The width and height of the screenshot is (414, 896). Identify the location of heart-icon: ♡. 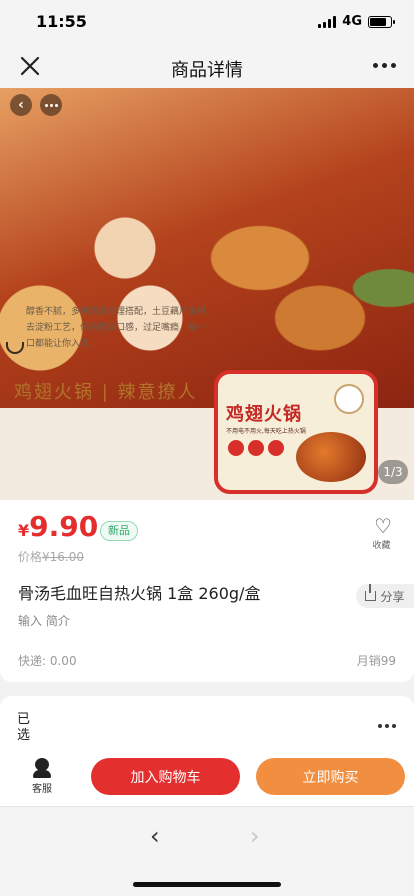
(383, 526).